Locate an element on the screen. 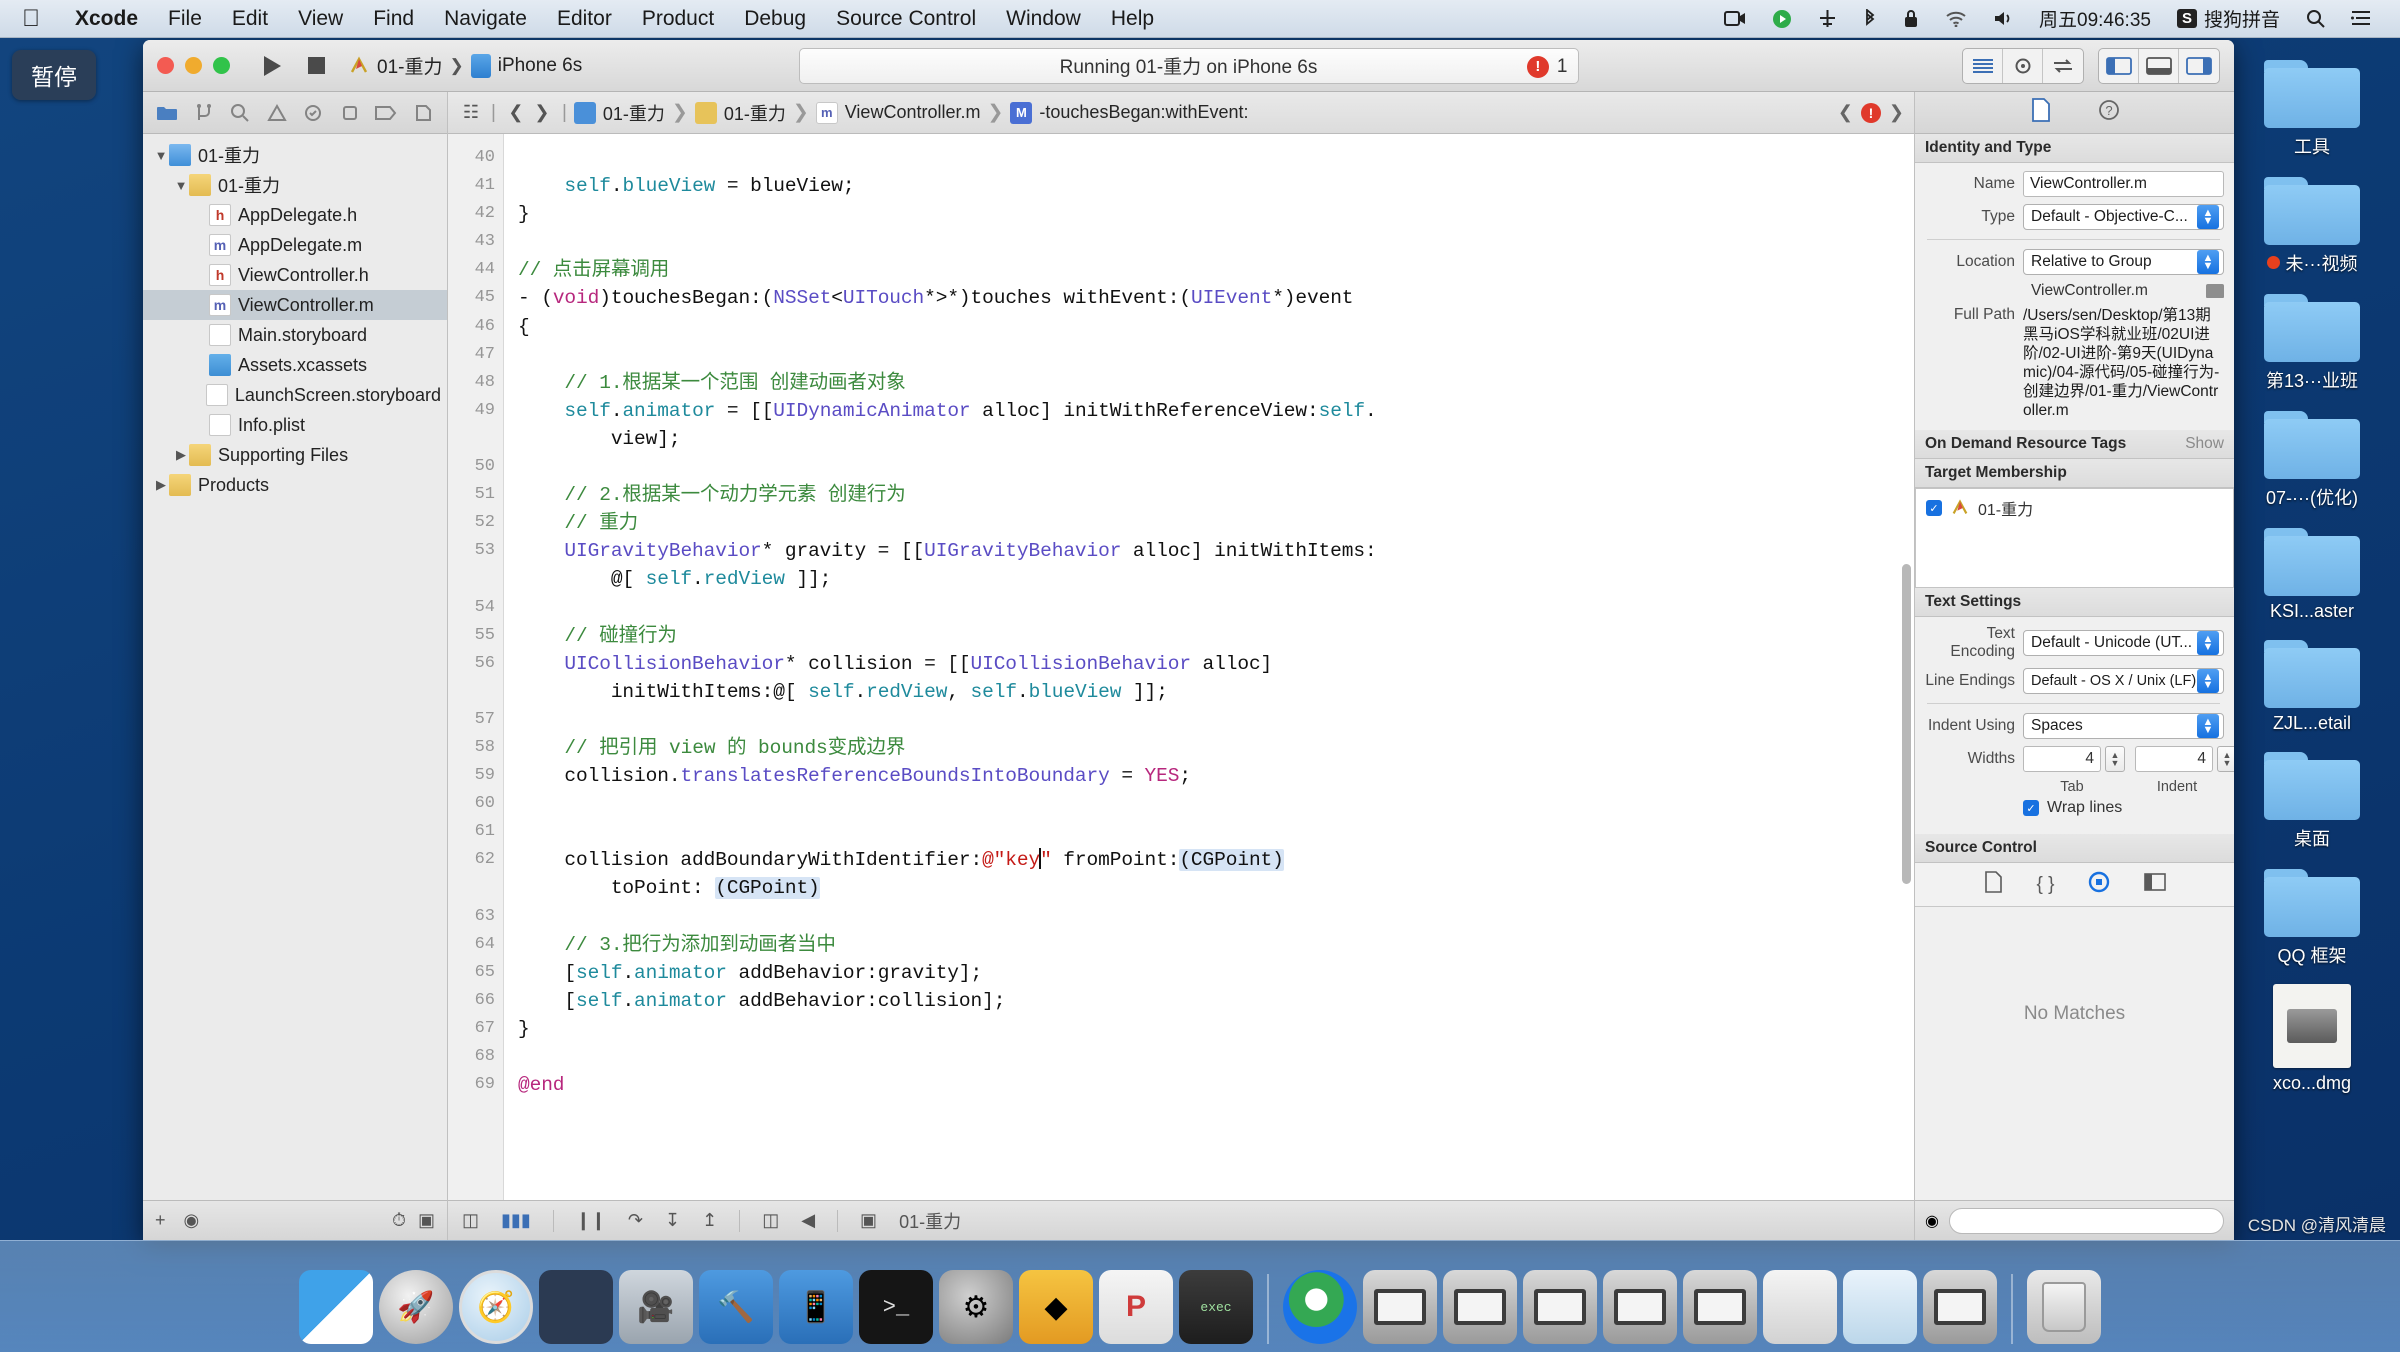  folder-breakpoint-icon: ▮▮▮ is located at coordinates (516, 1220).